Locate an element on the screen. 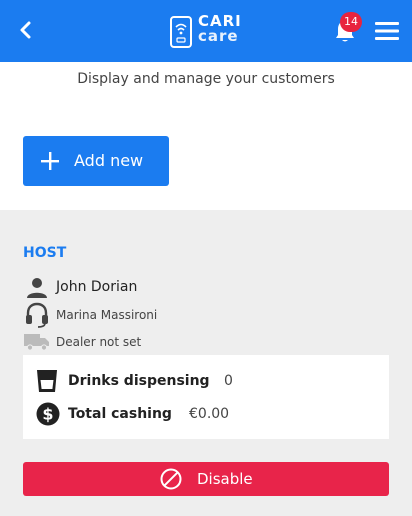 Image resolution: width=412 pixels, height=516 pixels. headset-icon is located at coordinates (37, 315).